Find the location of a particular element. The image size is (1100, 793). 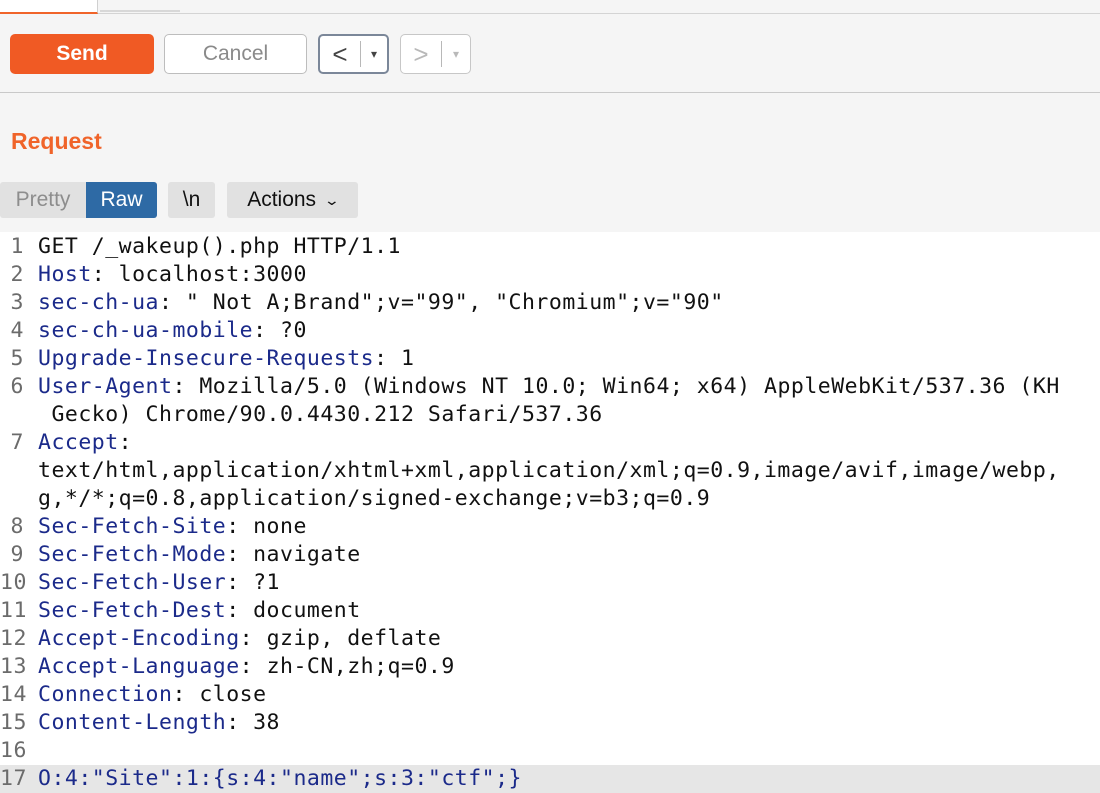

send-button: Send is located at coordinates (82, 54).